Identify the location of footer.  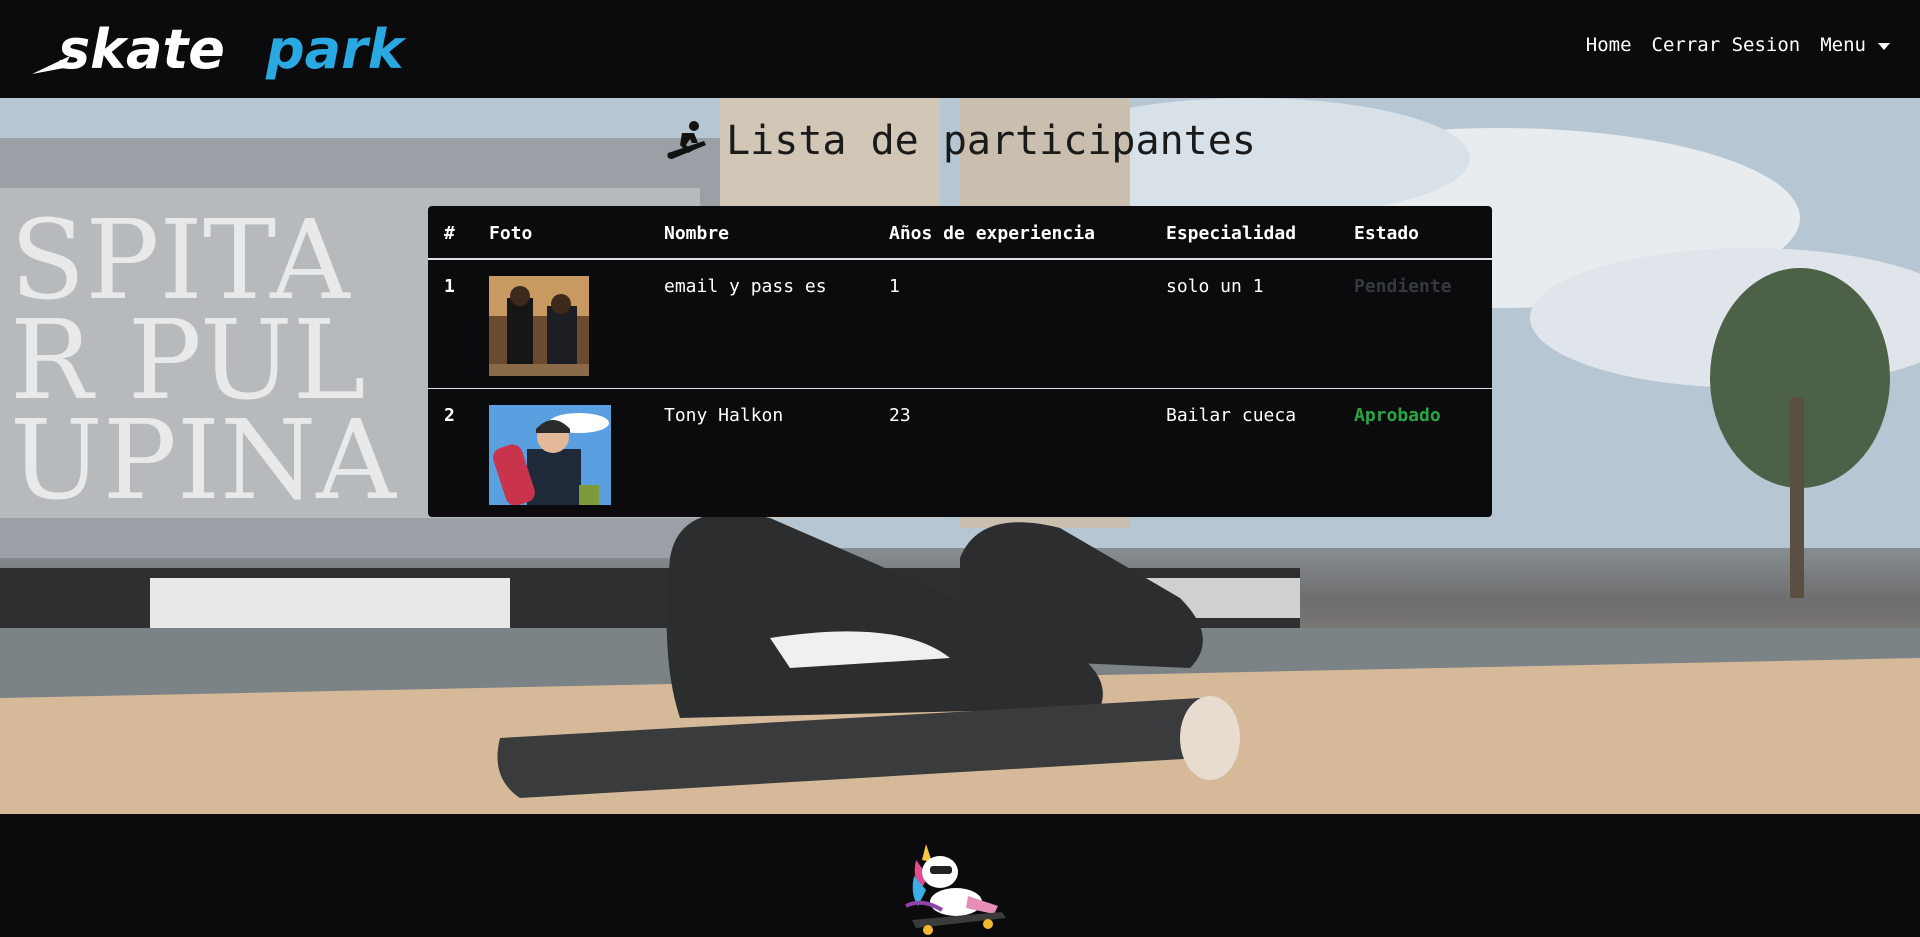
(960, 875).